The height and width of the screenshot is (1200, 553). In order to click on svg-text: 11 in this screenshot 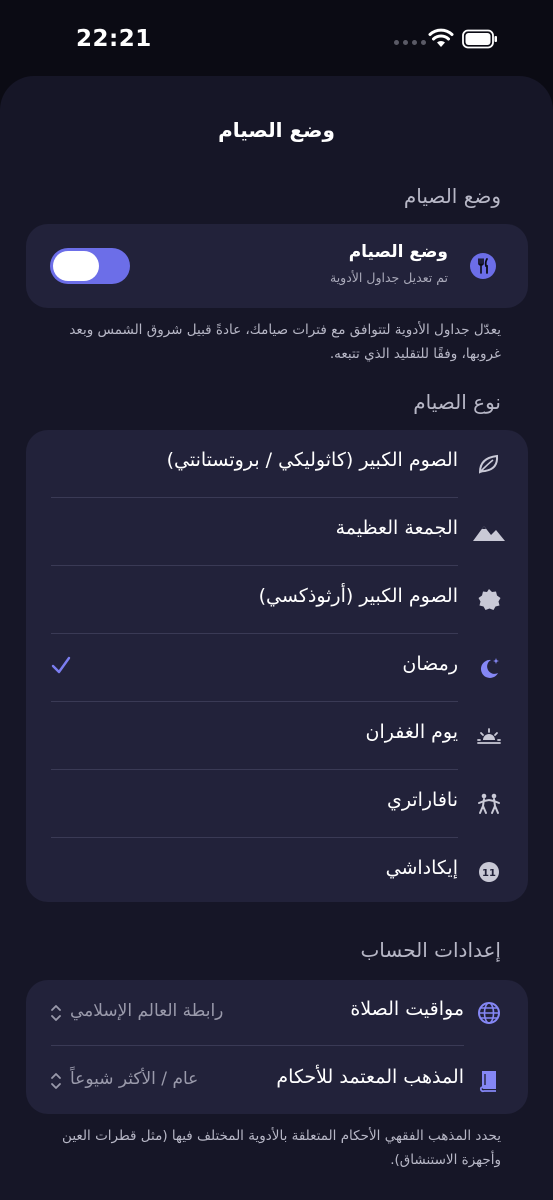, I will do `click(489, 873)`.